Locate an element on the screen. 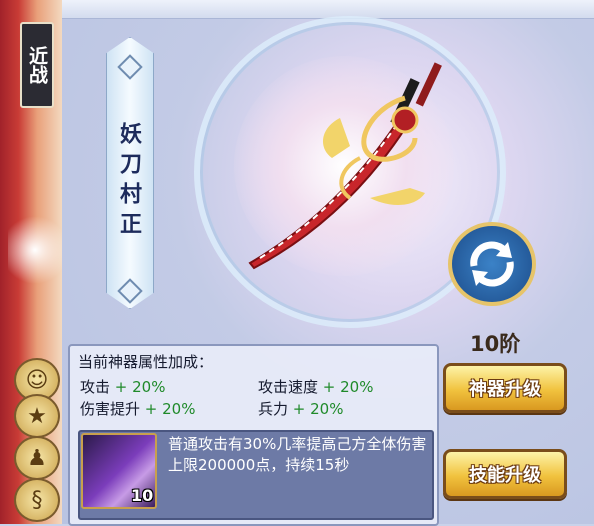 The width and height of the screenshot is (594, 526). refresh-button is located at coordinates (492, 264).